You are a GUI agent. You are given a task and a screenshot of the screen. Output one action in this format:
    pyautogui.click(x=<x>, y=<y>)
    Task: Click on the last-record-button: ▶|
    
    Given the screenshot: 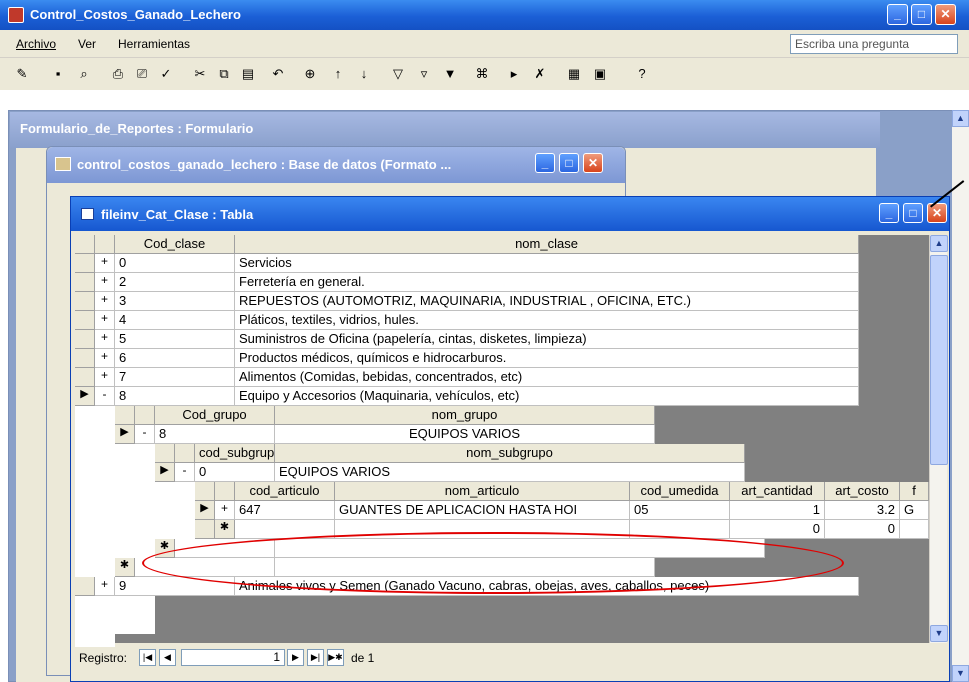 What is the action you would take?
    pyautogui.click(x=315, y=657)
    